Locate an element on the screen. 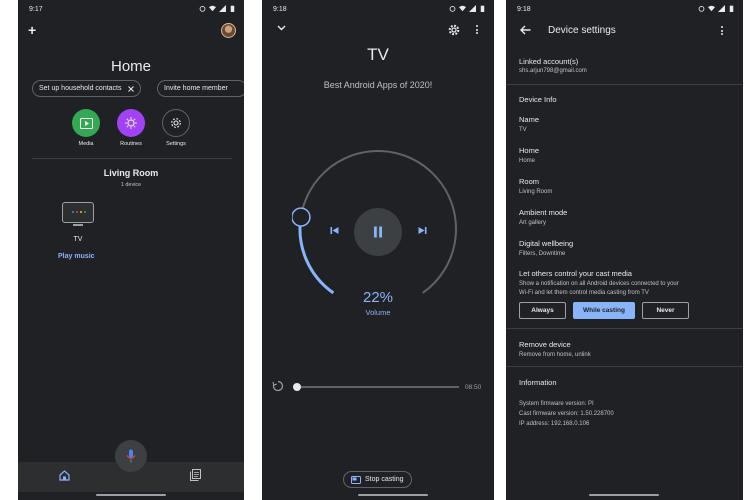 This screenshot has width=750, height=500. pause-icon is located at coordinates (378, 232).